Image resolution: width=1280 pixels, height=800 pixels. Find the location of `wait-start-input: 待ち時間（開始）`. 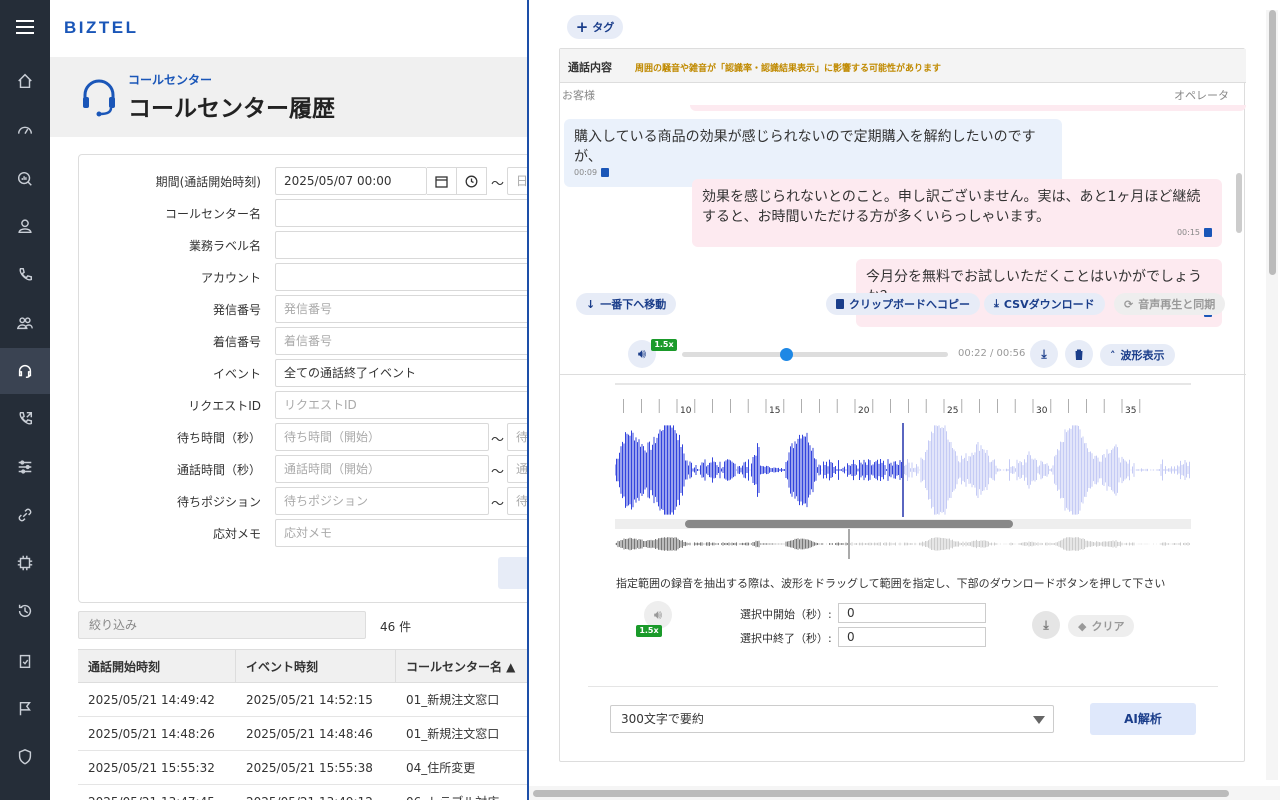

wait-start-input: 待ち時間（開始） is located at coordinates (382, 437).